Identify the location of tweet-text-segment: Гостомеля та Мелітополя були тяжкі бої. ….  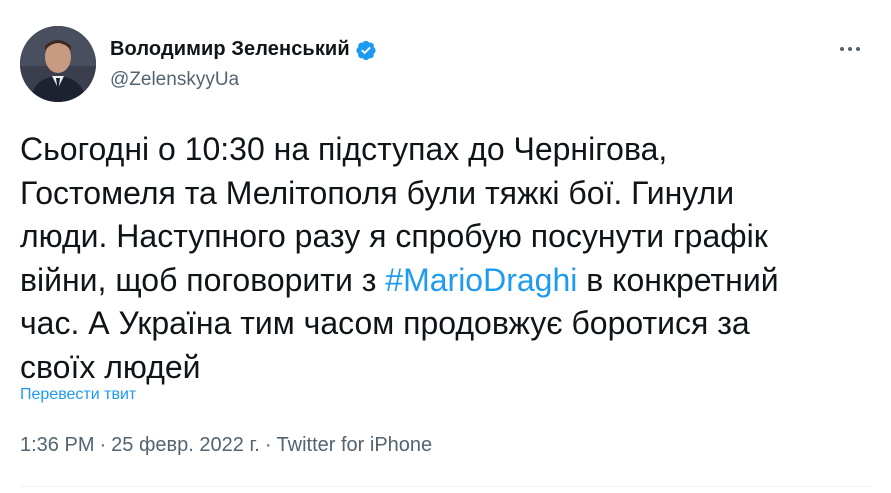
(377, 192).